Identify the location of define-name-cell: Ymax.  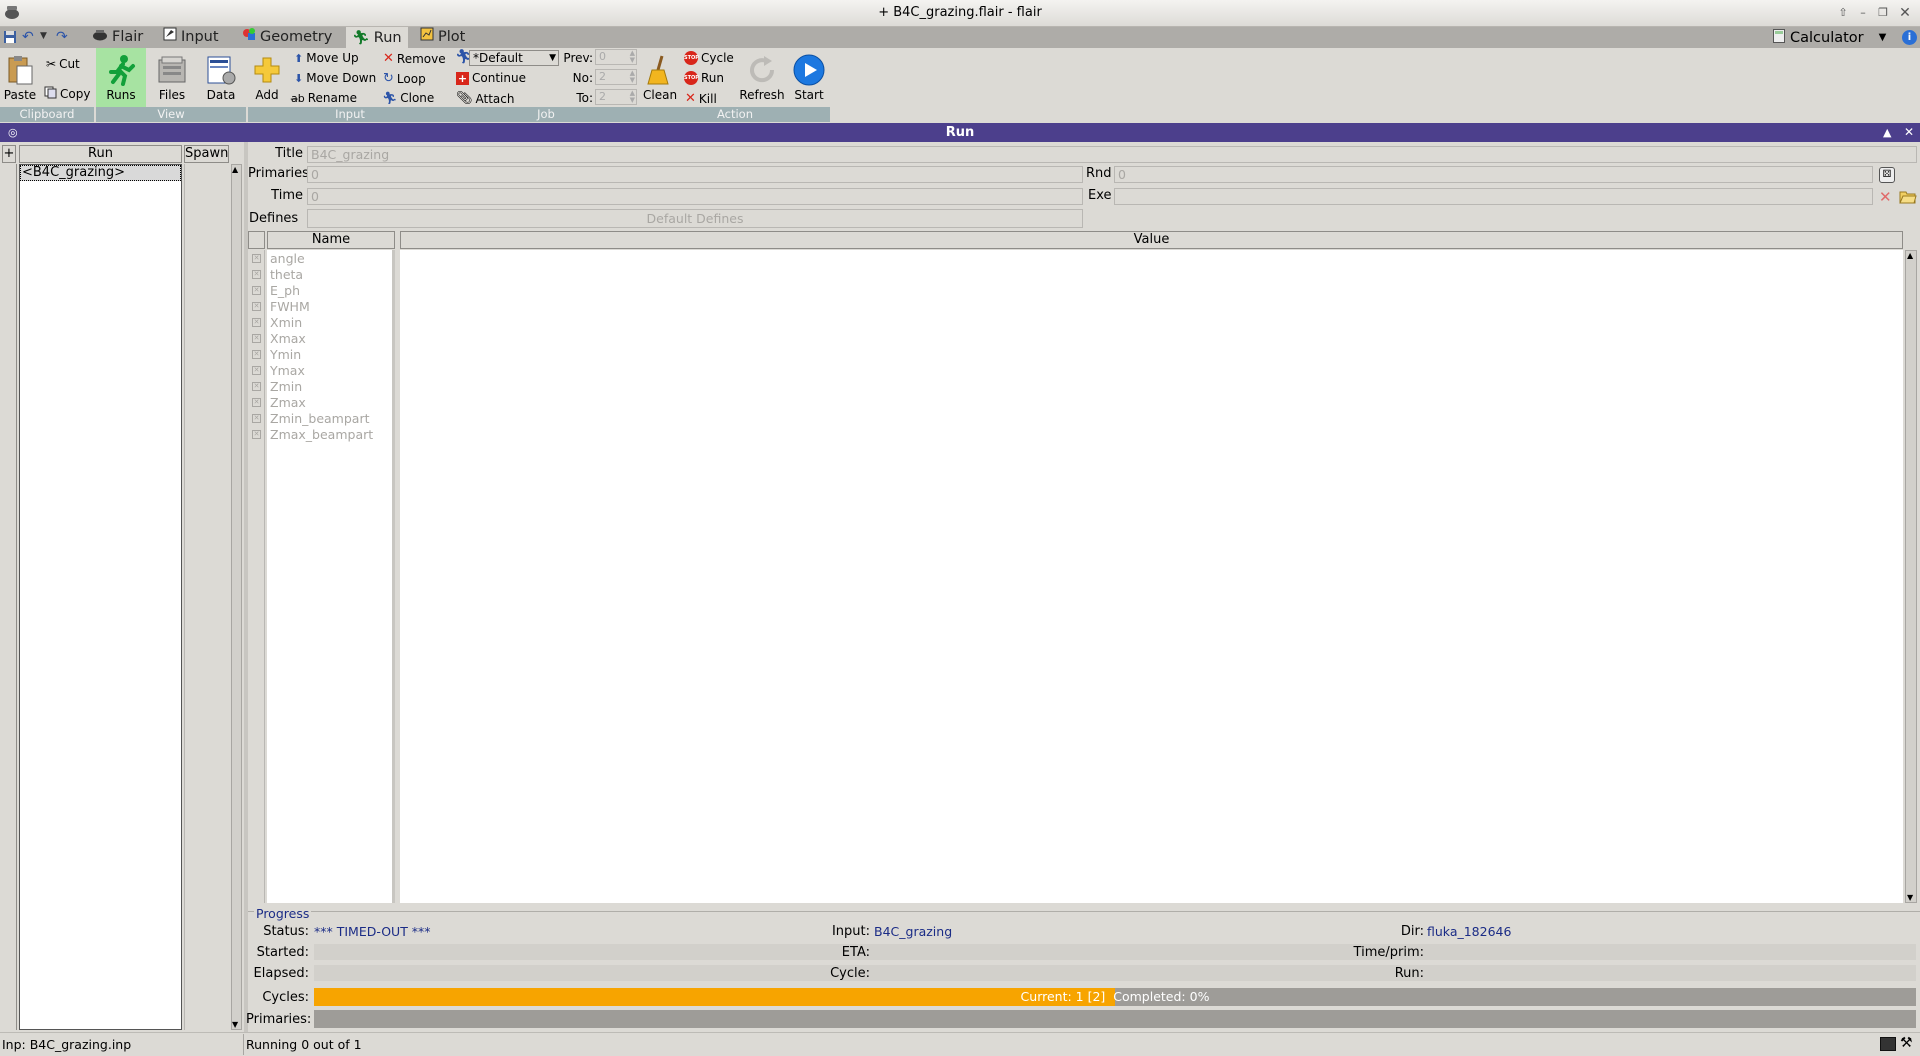
(331, 371).